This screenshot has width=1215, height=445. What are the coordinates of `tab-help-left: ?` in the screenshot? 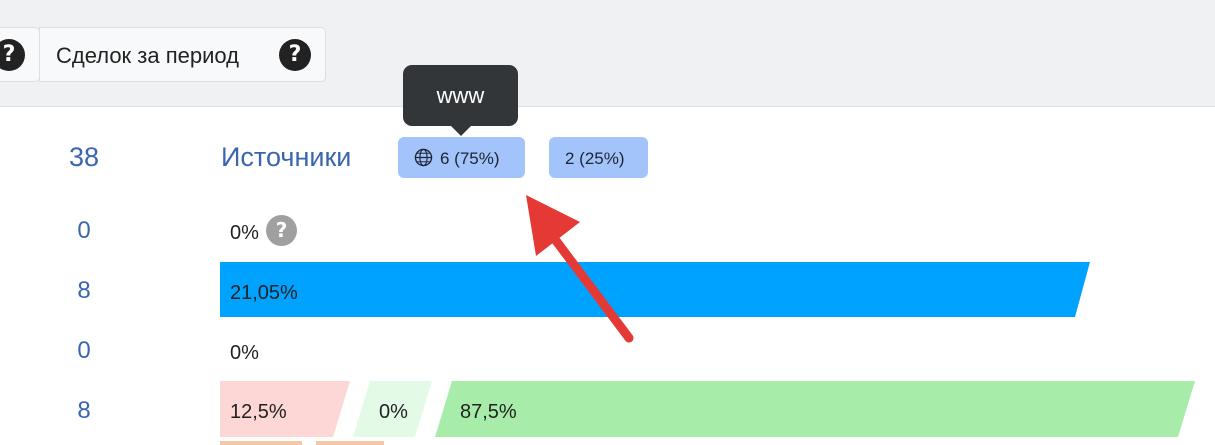 It's located at (20, 54).